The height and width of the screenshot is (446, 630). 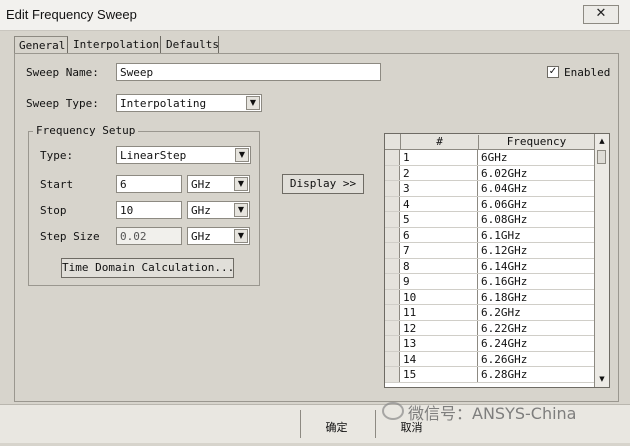 I want to click on table-row: 1 6GHz, so click(x=489, y=158).